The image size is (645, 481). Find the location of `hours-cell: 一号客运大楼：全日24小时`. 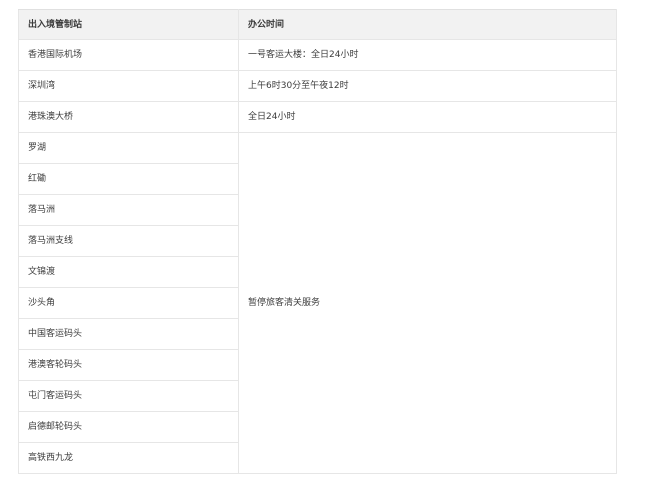

hours-cell: 一号客运大楼：全日24小时 is located at coordinates (427, 55).